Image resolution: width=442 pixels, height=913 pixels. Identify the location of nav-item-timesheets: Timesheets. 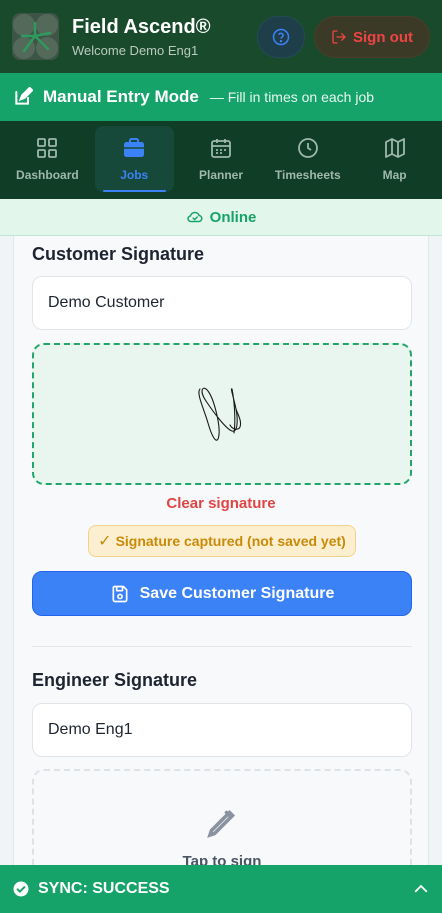
(307, 159).